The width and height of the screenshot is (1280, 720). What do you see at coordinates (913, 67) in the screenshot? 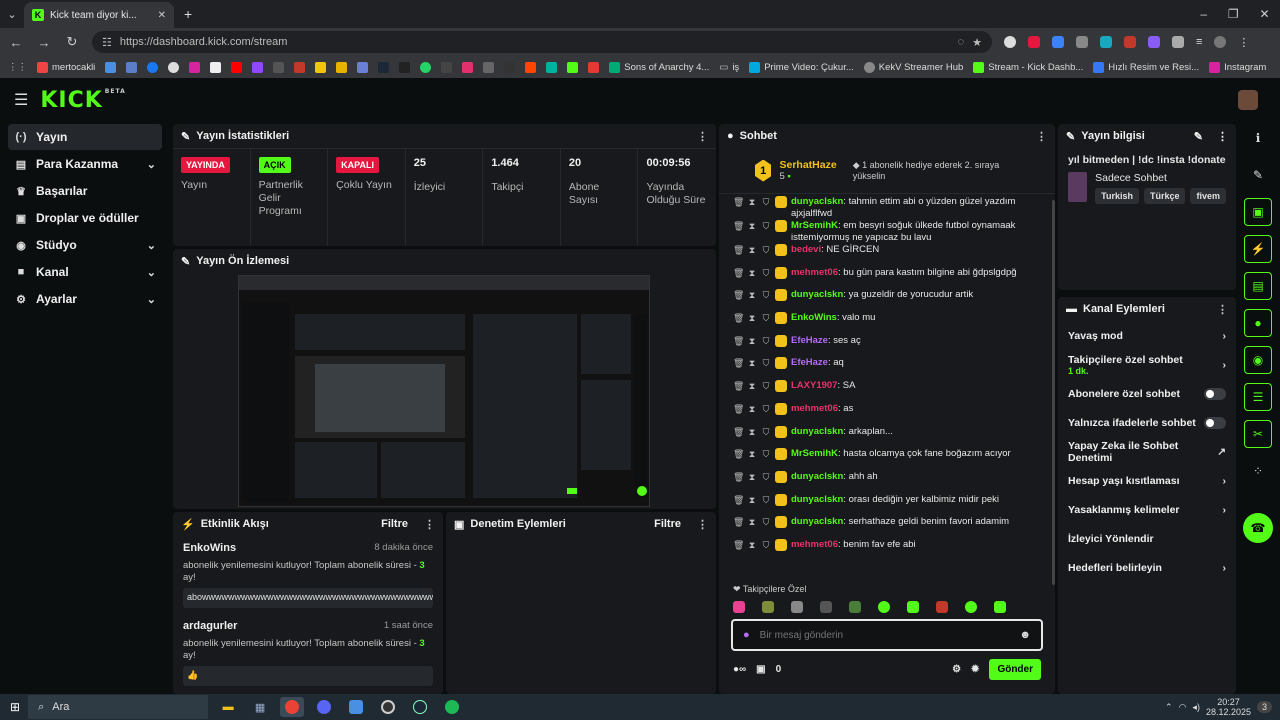
I see `bookmark: KekV Streamer Hub` at bounding box center [913, 67].